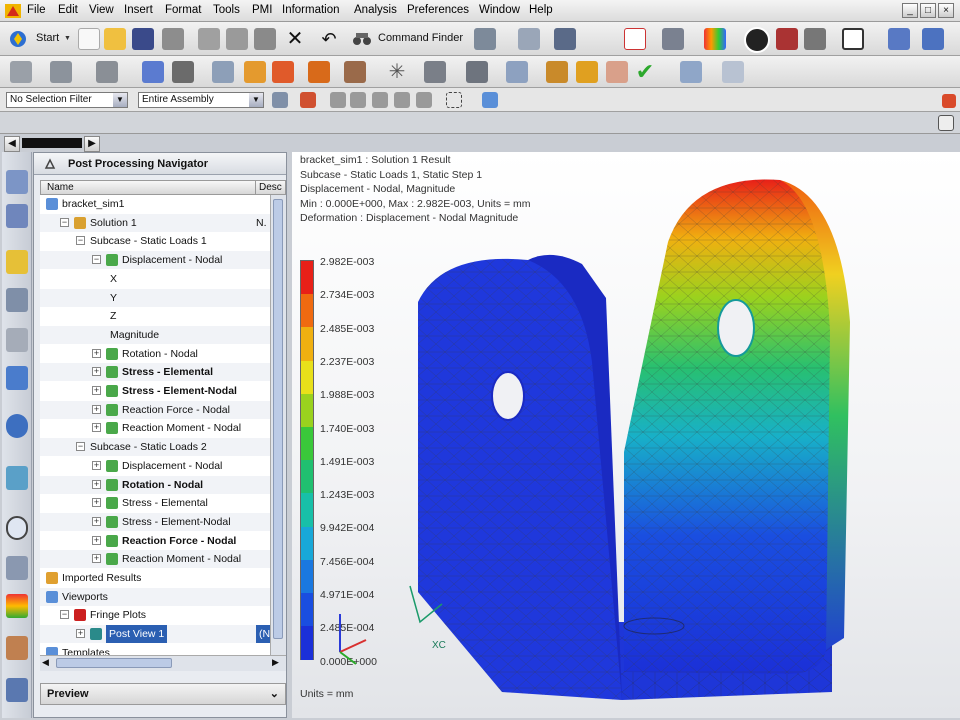 This screenshot has height=720, width=960. Describe the element at coordinates (757, 40) in the screenshot. I see `shaded-display-icon` at that location.